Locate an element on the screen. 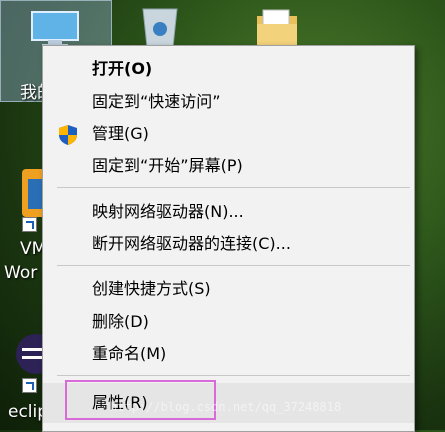  monitor-icon is located at coordinates (55, 29).